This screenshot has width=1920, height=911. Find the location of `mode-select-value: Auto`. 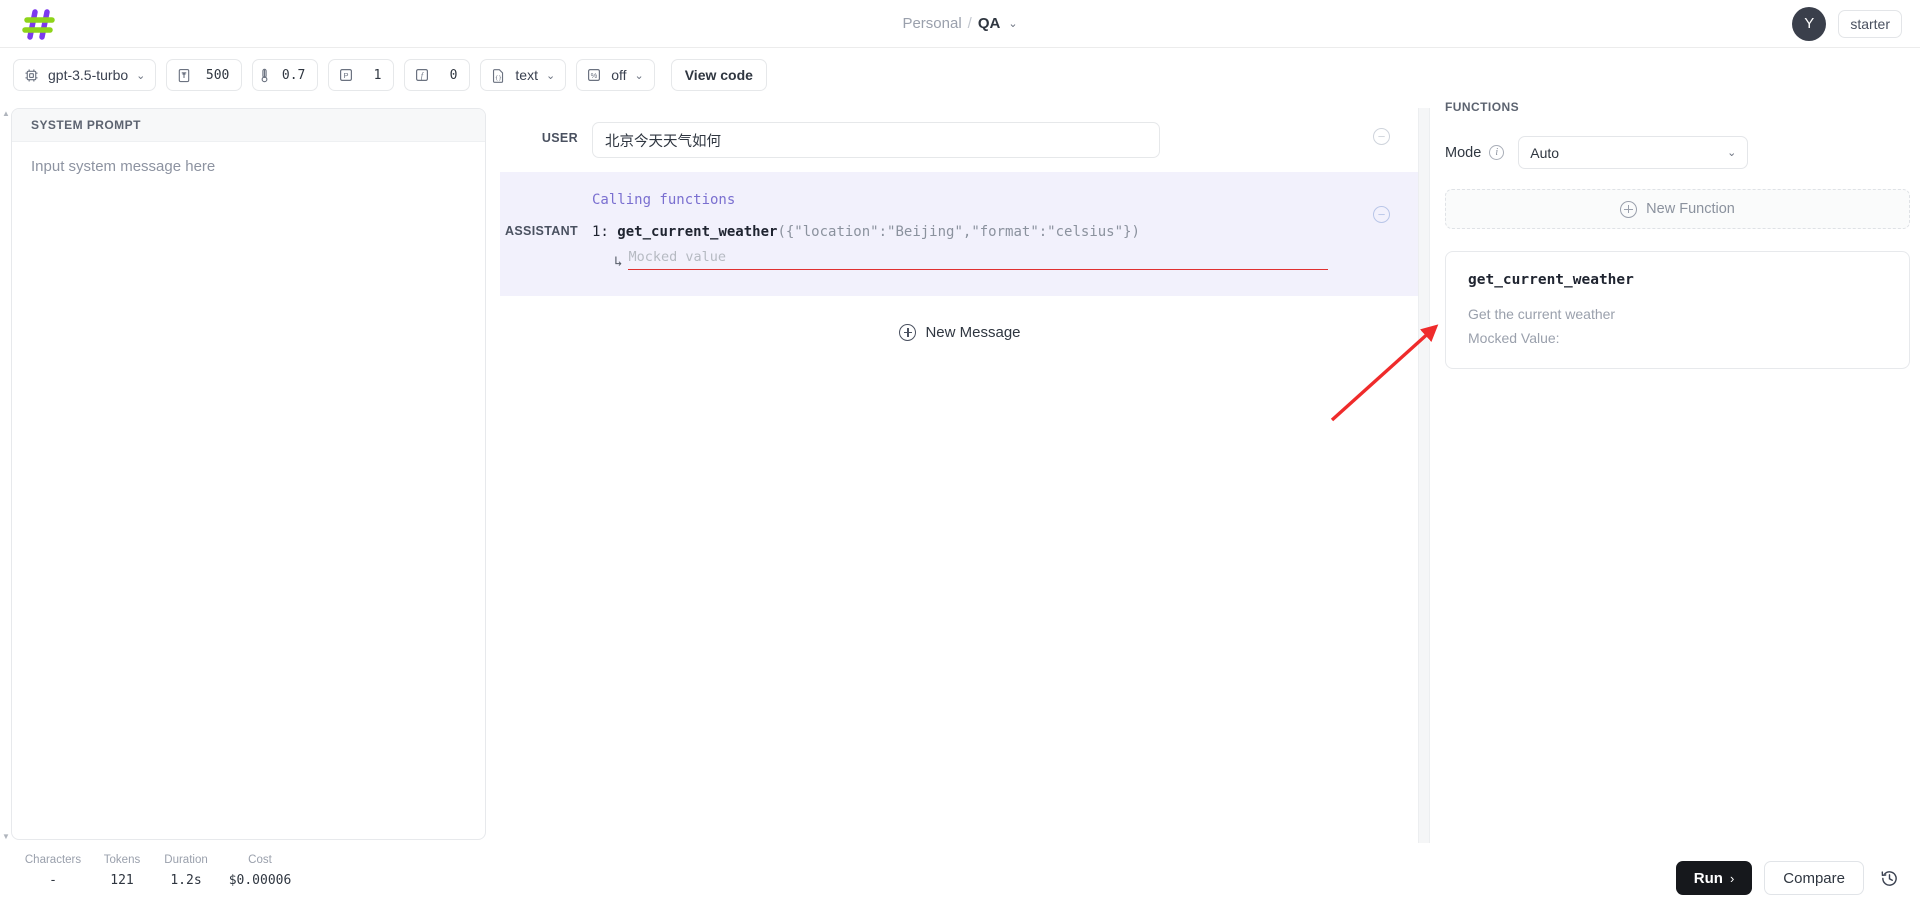

mode-select-value: Auto is located at coordinates (1545, 152).